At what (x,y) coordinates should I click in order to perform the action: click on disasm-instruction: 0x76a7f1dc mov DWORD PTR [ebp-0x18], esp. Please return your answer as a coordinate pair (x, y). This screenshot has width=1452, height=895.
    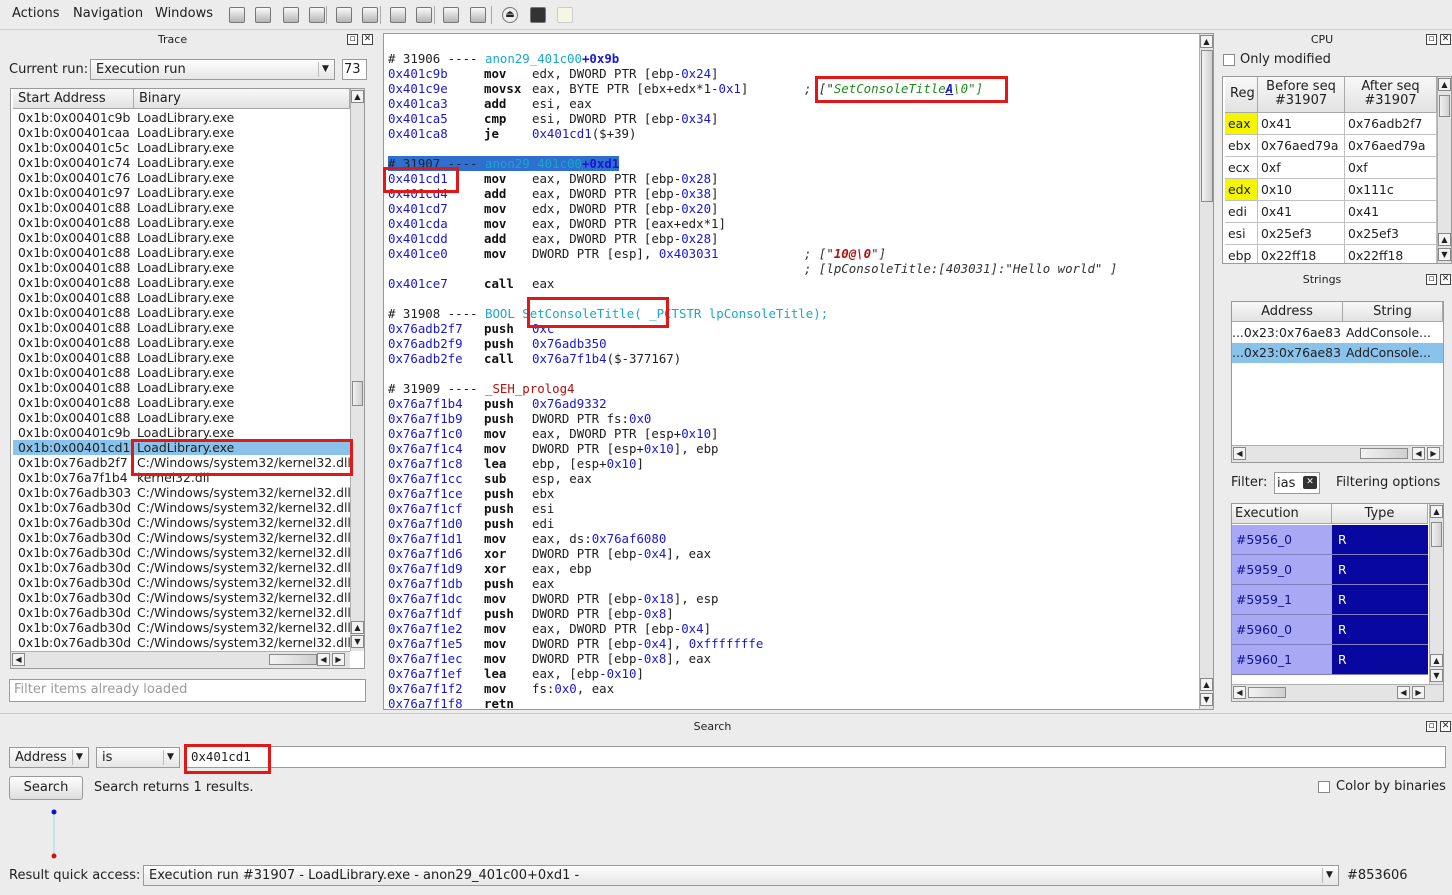
    Looking at the image, I should click on (596, 598).